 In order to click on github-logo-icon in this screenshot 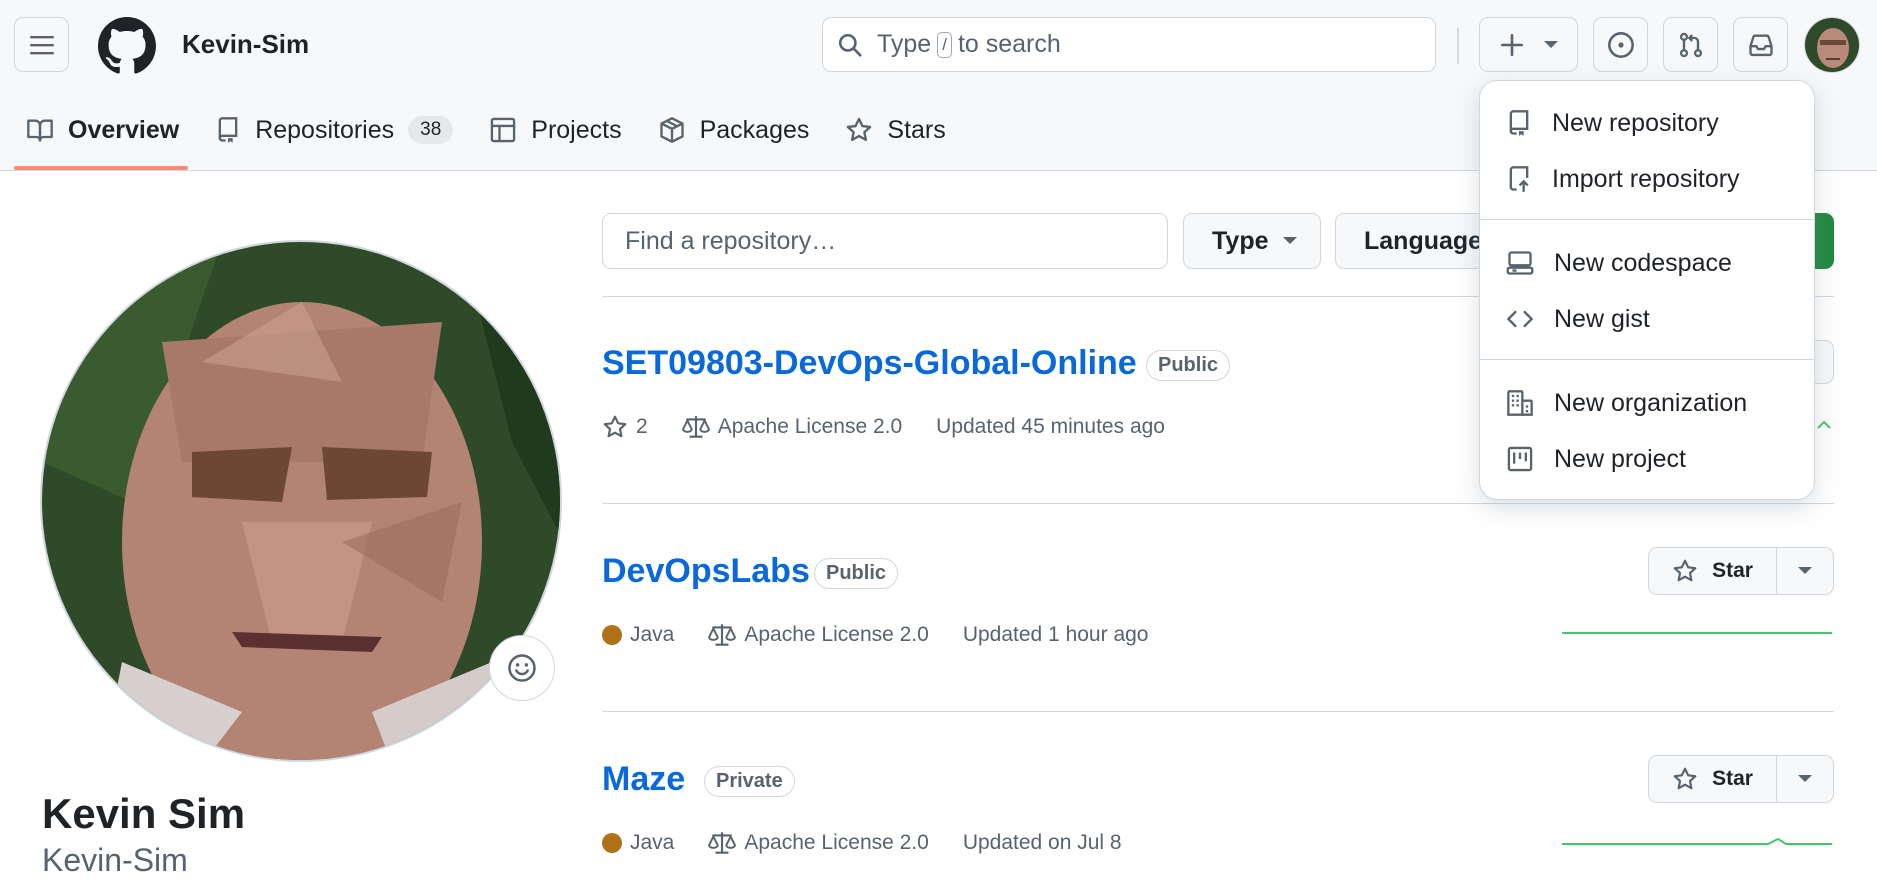, I will do `click(127, 46)`.